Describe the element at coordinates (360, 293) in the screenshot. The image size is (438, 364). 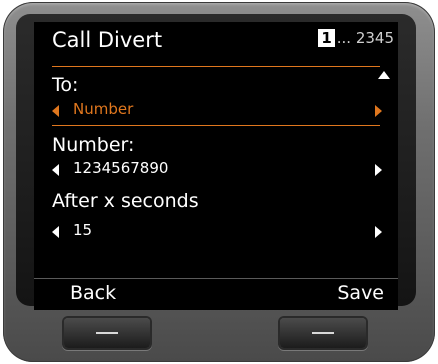
I see `softkey-save-label: Save` at that location.